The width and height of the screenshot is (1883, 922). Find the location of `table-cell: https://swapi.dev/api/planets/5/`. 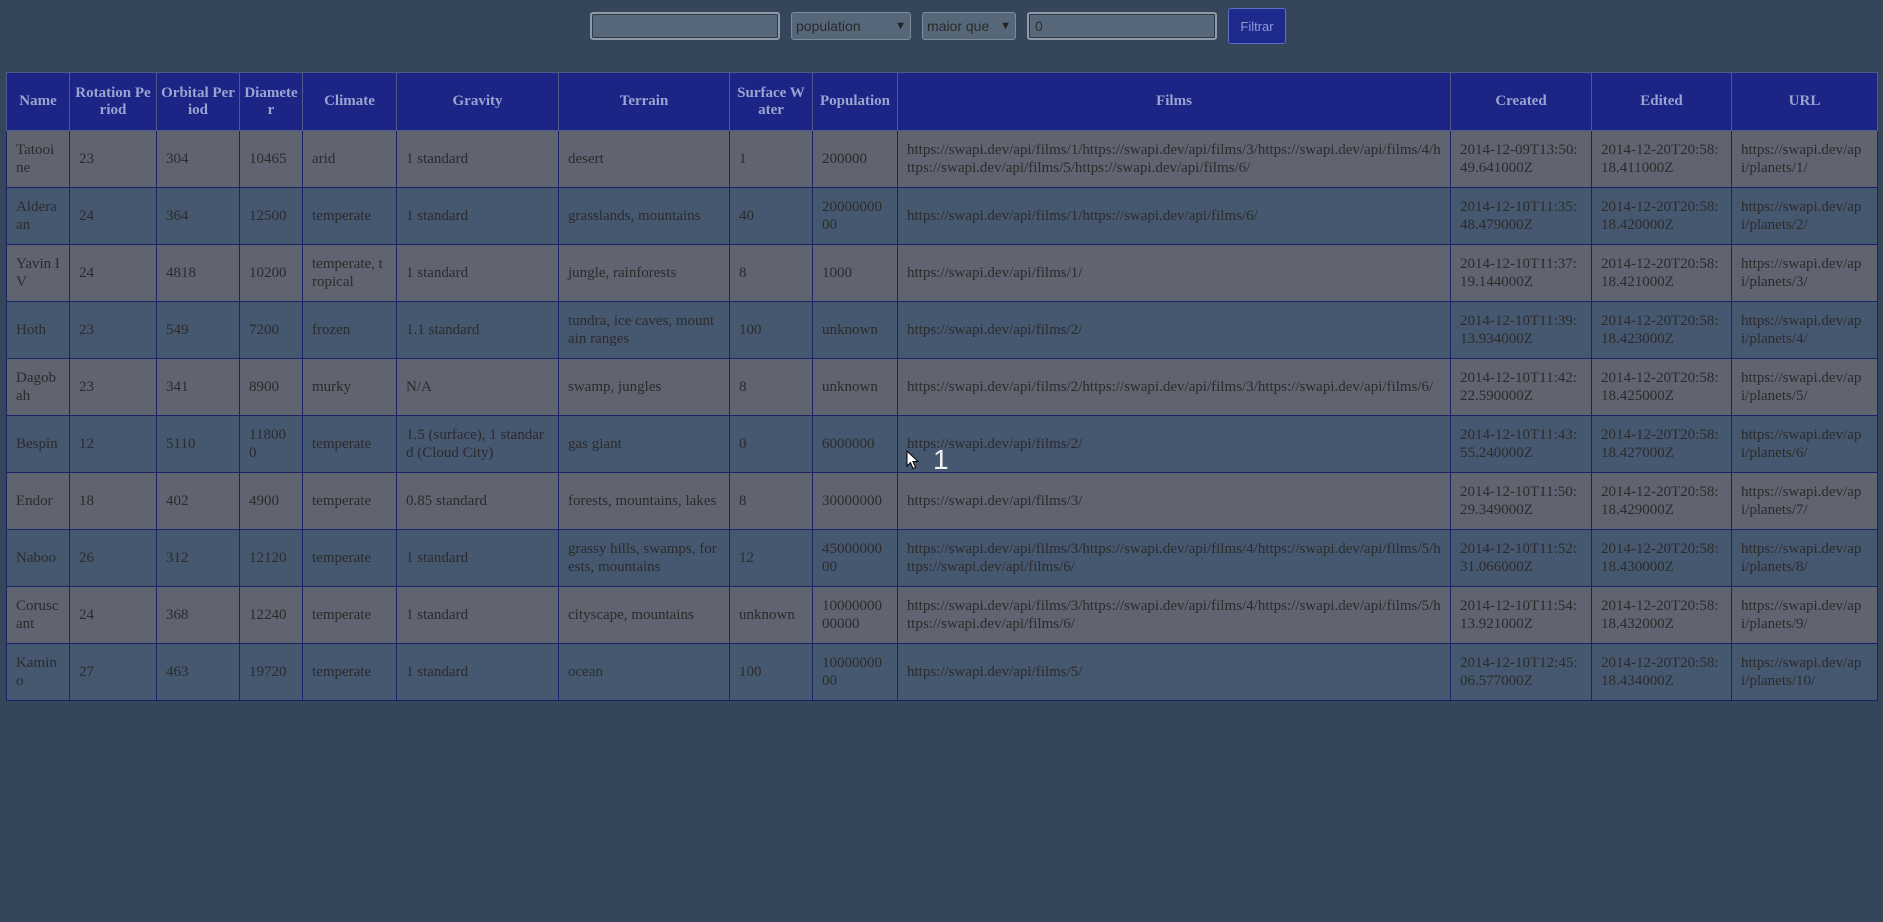

table-cell: https://swapi.dev/api/planets/5/ is located at coordinates (1804, 387).